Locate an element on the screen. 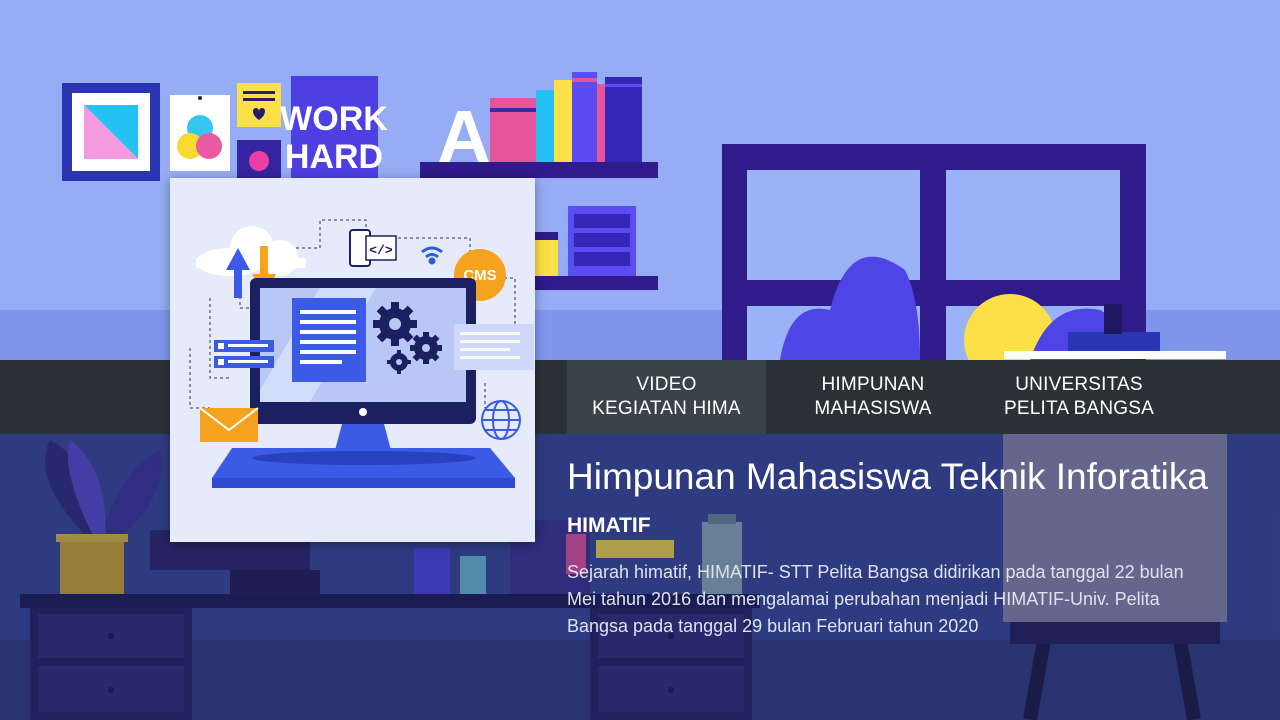 The image size is (1280, 720). info-panel is located at coordinates (494, 347).